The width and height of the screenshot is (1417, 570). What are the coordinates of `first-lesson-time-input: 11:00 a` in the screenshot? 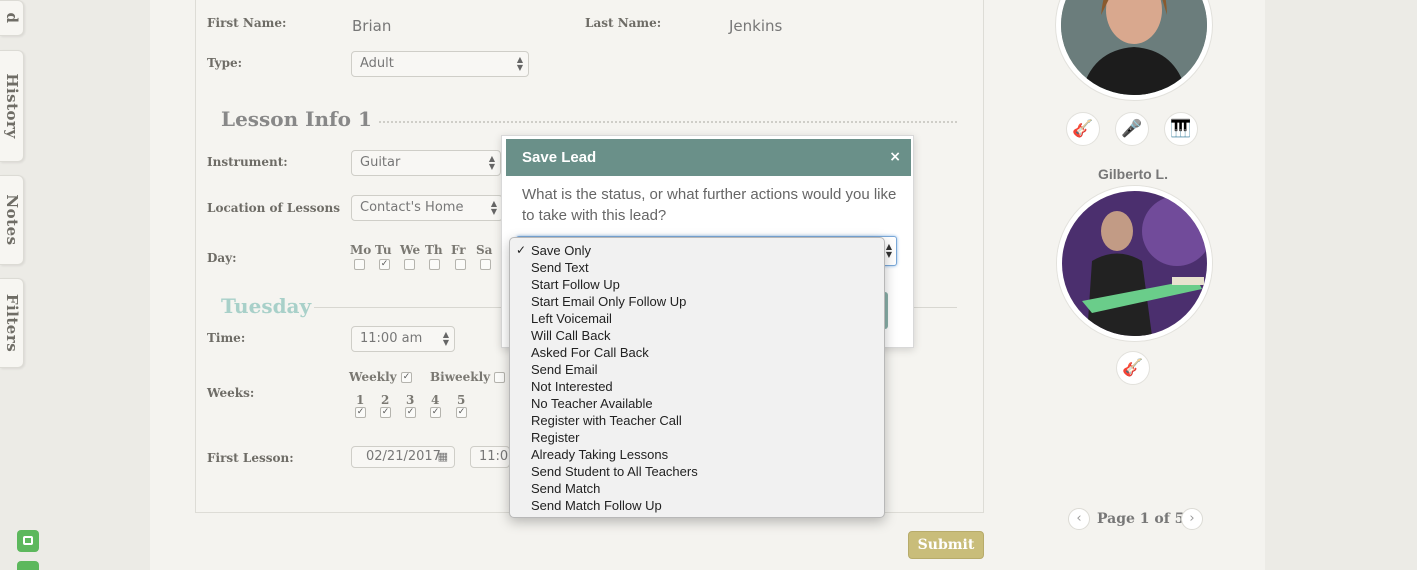 It's located at (490, 457).